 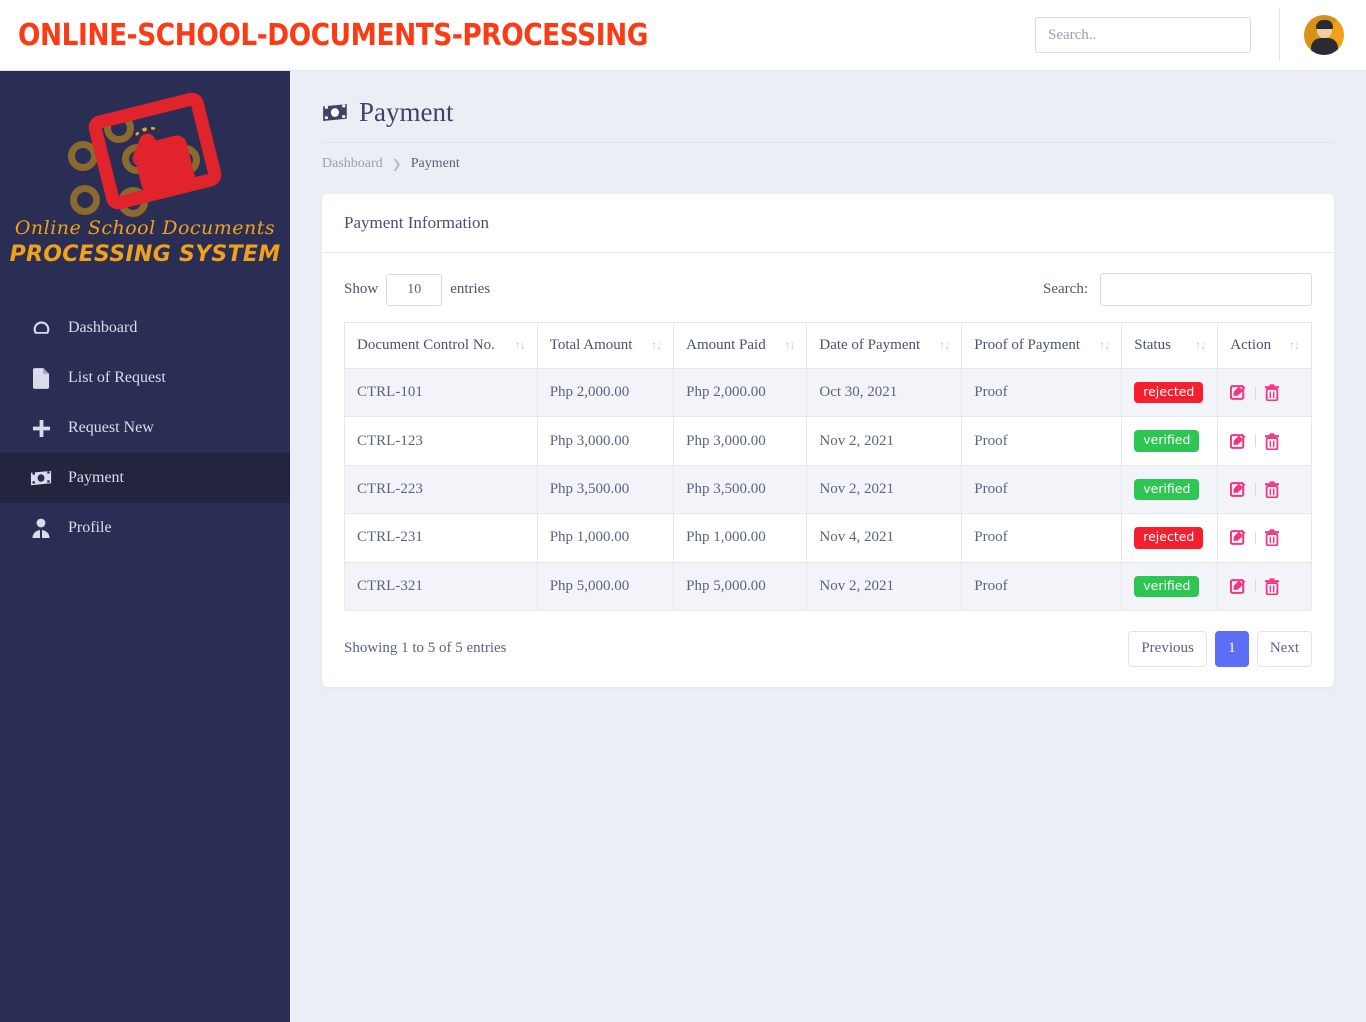 I want to click on chevron-right-icon: ❯, so click(x=396, y=163).